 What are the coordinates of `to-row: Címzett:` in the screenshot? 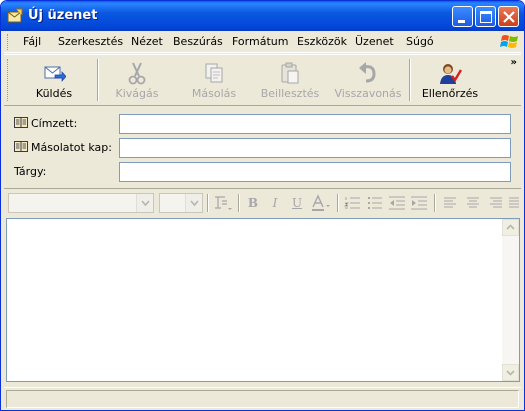 It's located at (262, 124).